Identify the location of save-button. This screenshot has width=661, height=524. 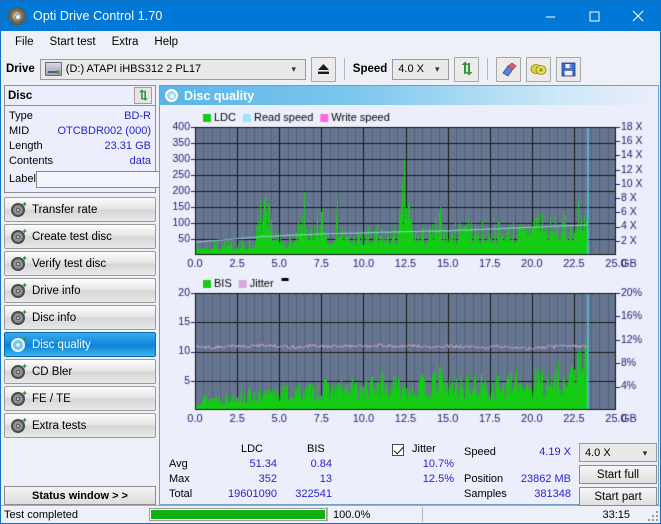
(569, 69).